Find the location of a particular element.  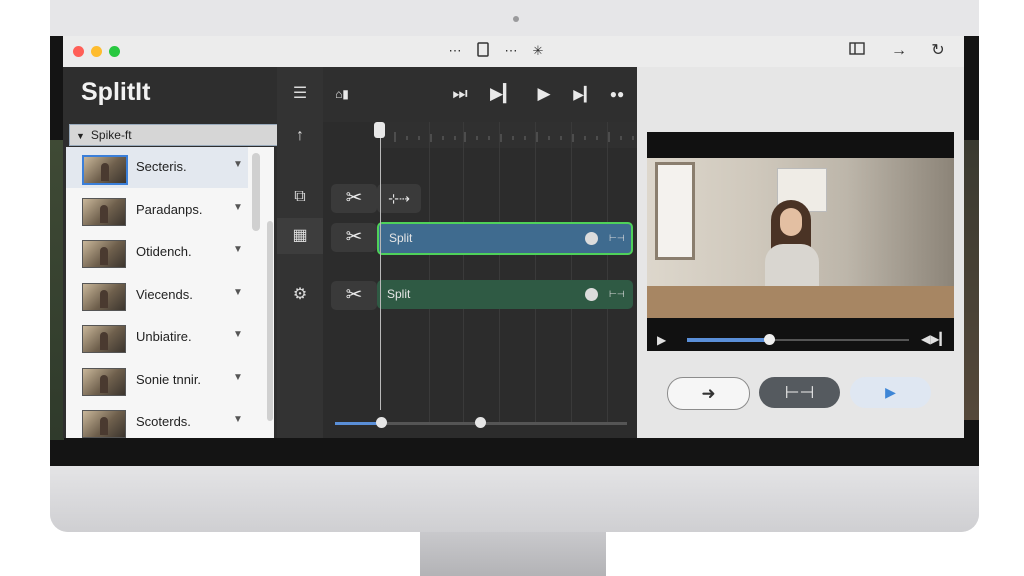

list-icon: ☰ is located at coordinates (300, 94).